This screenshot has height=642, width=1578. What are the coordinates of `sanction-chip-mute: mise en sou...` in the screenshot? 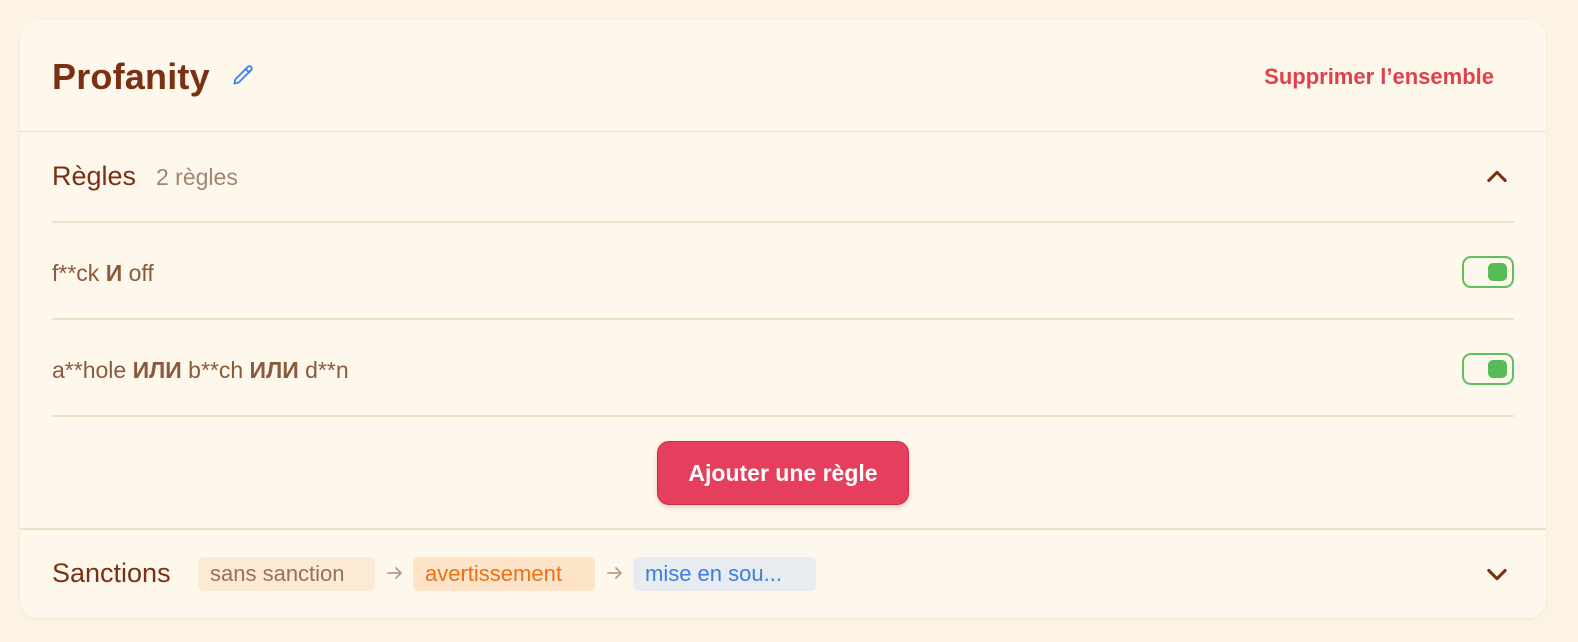 It's located at (724, 574).